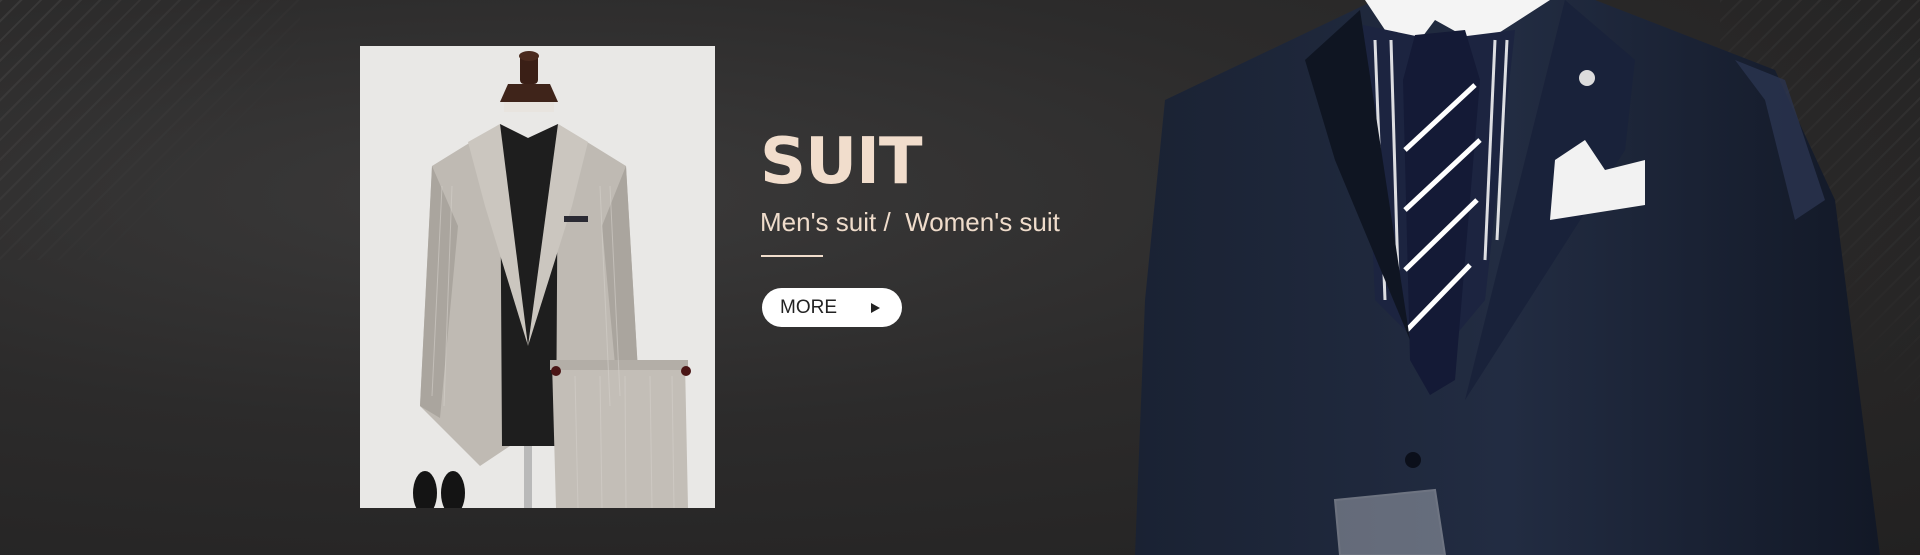 The width and height of the screenshot is (1920, 560). Describe the element at coordinates (841, 162) in the screenshot. I see `banner-title: SUIT` at that location.